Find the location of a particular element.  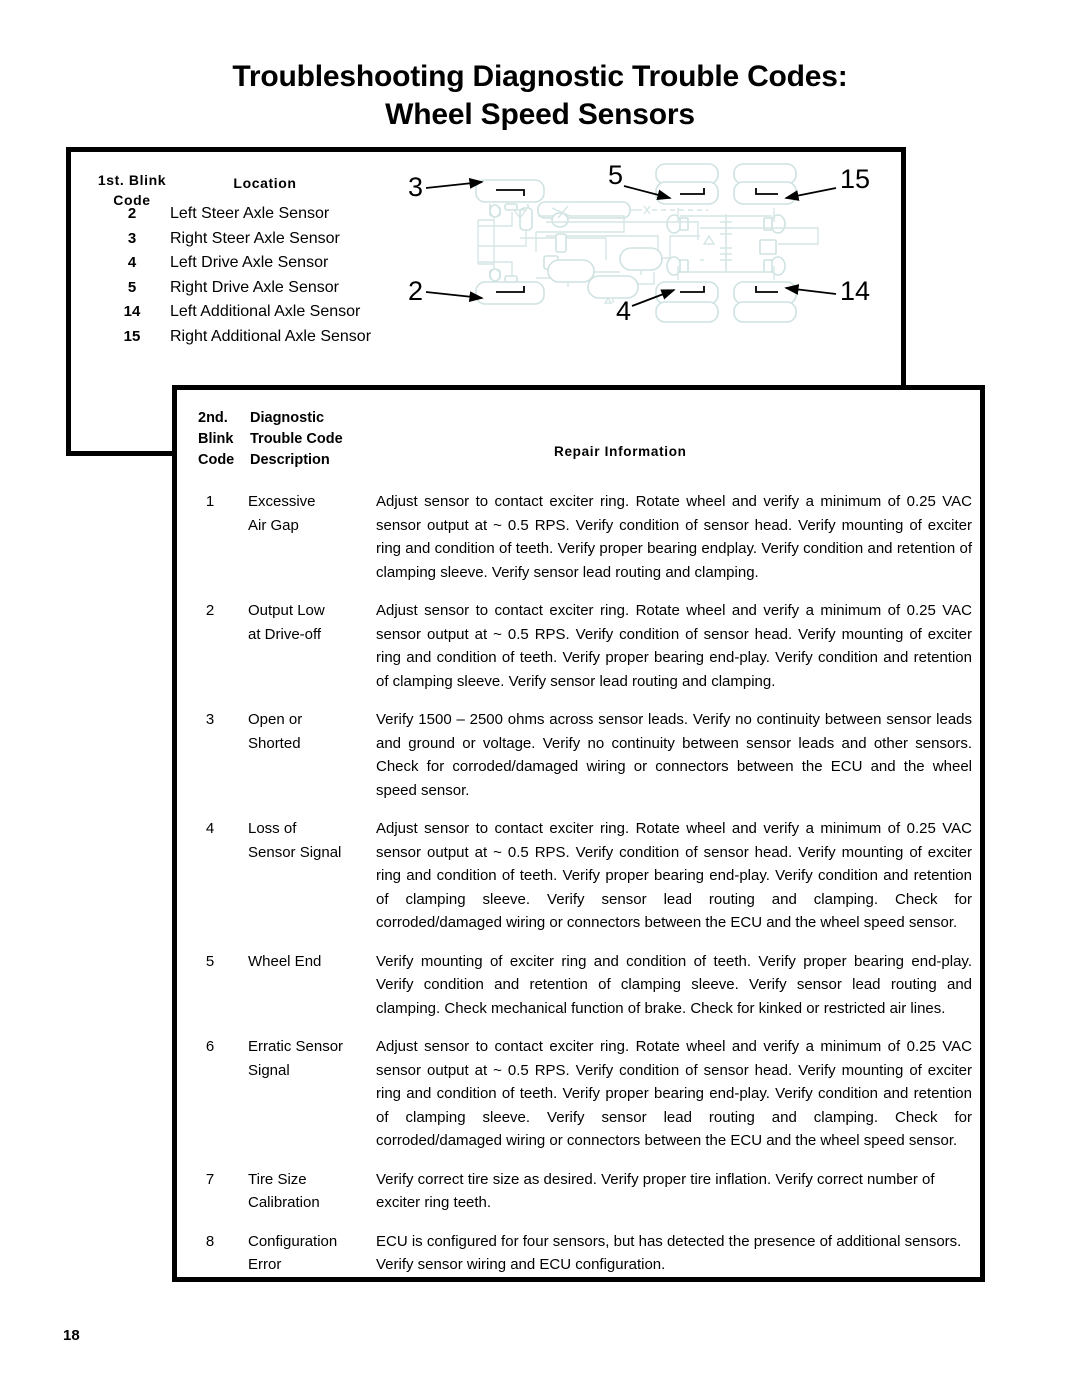

trouble-code-number: 8 is located at coordinates (210, 1241).